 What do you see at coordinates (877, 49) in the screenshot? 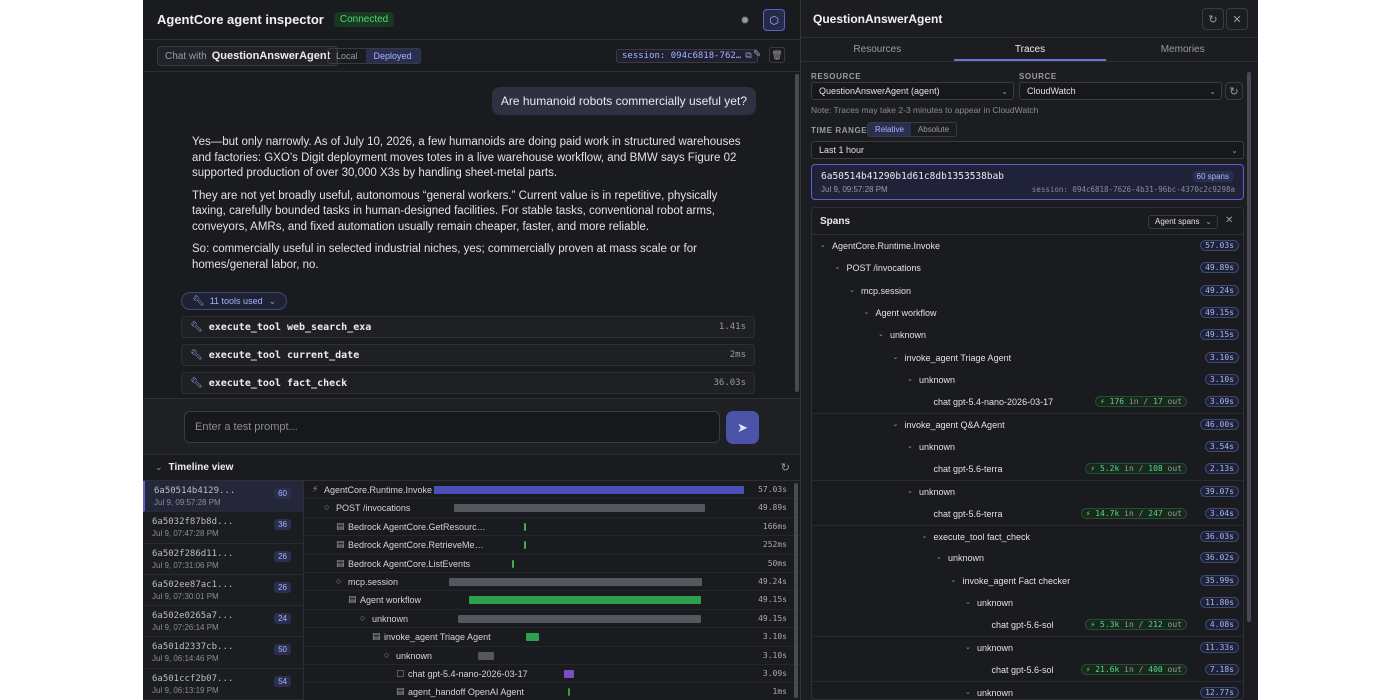
I see `tab-resources: Resources` at bounding box center [877, 49].